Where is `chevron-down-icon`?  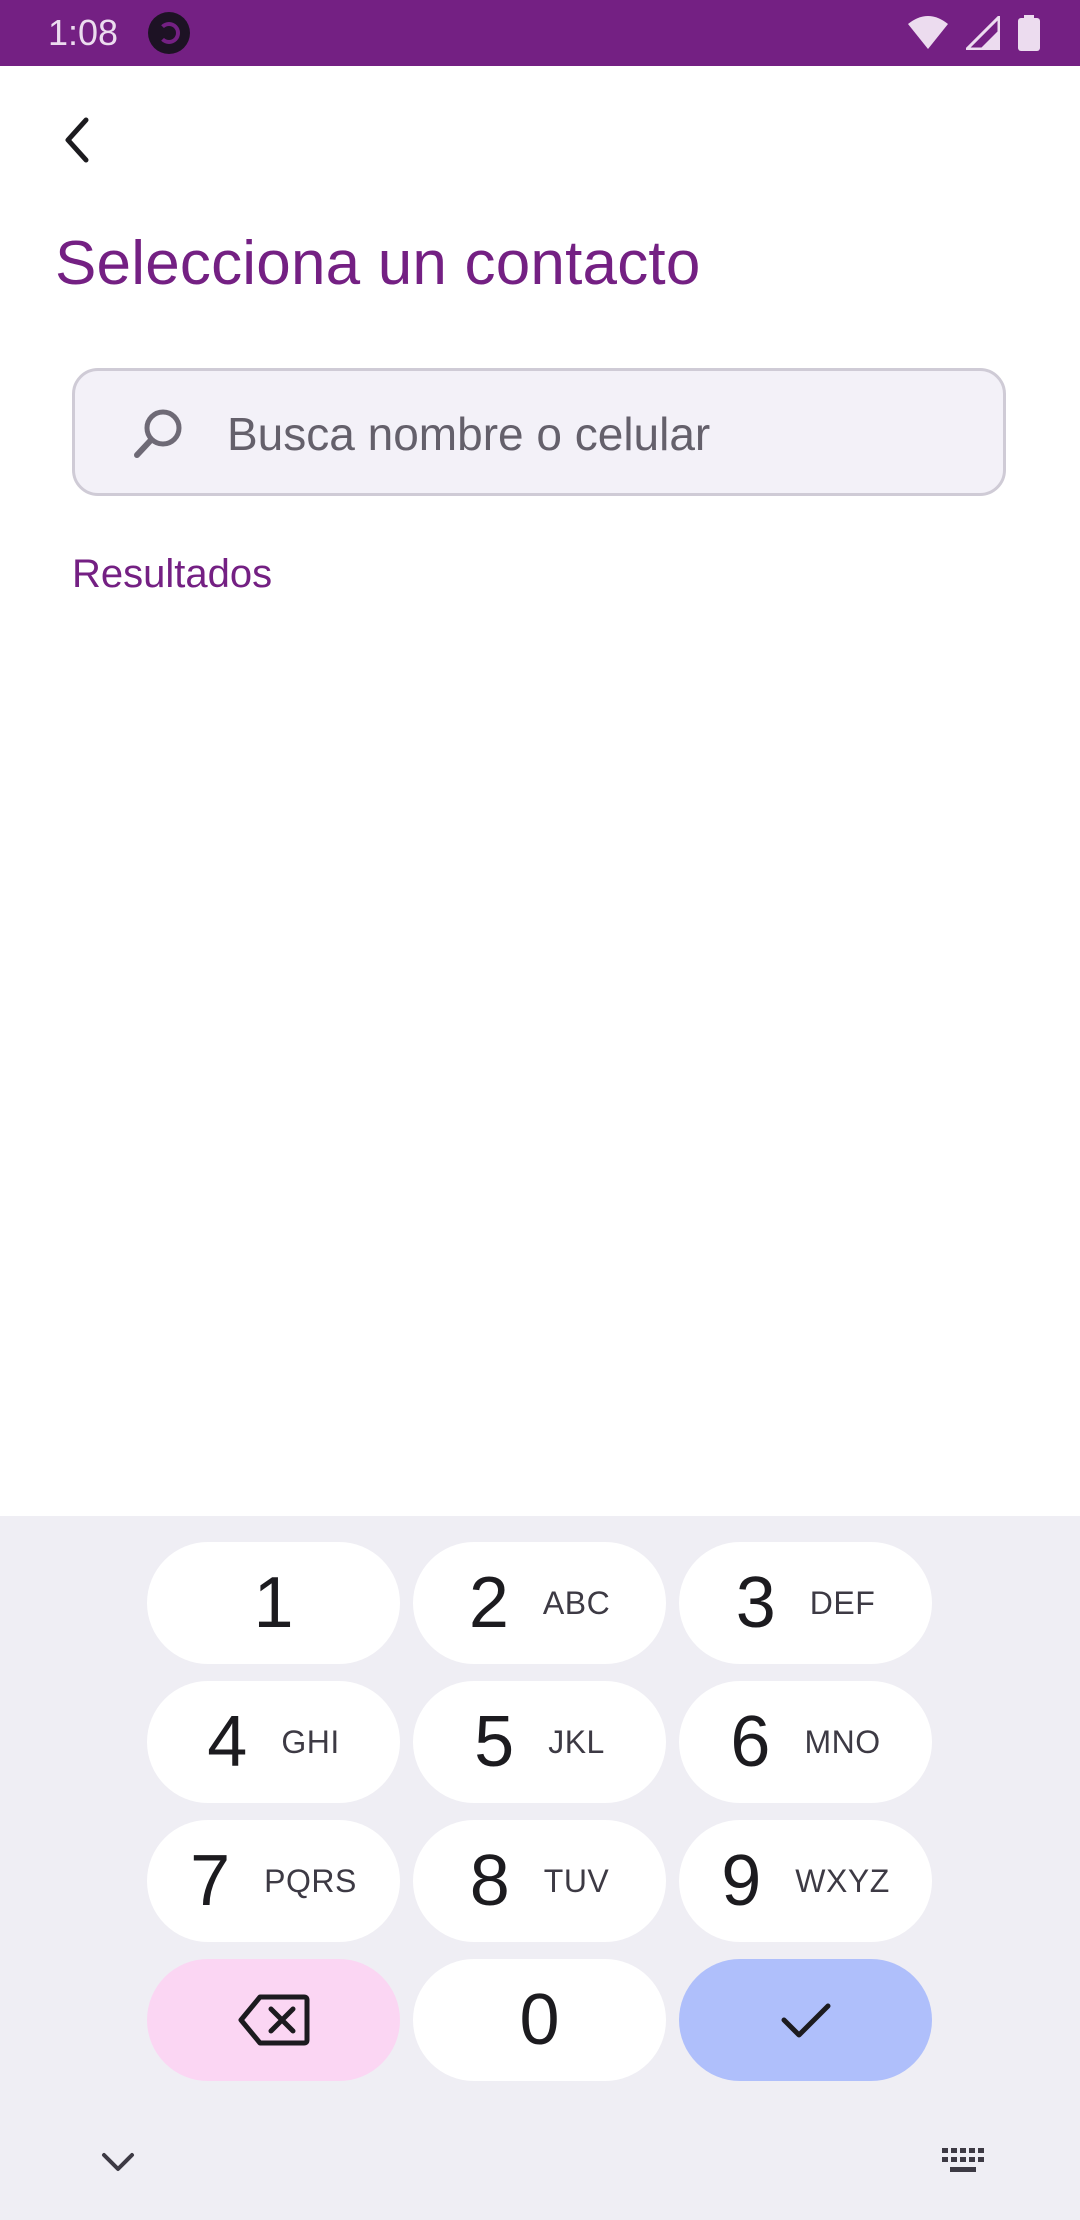
chevron-down-icon is located at coordinates (118, 2162).